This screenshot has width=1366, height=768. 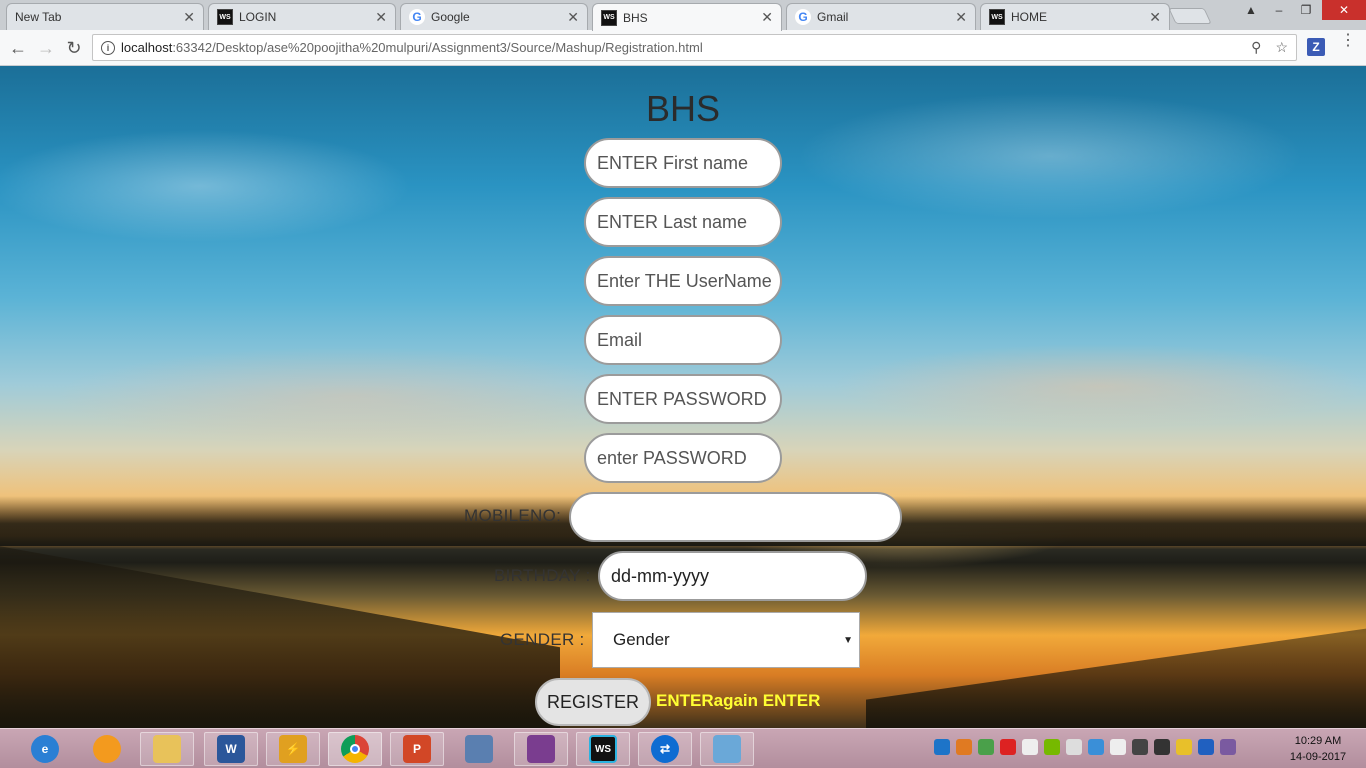 What do you see at coordinates (964, 747) in the screenshot?
I see `tray-app-icon` at bounding box center [964, 747].